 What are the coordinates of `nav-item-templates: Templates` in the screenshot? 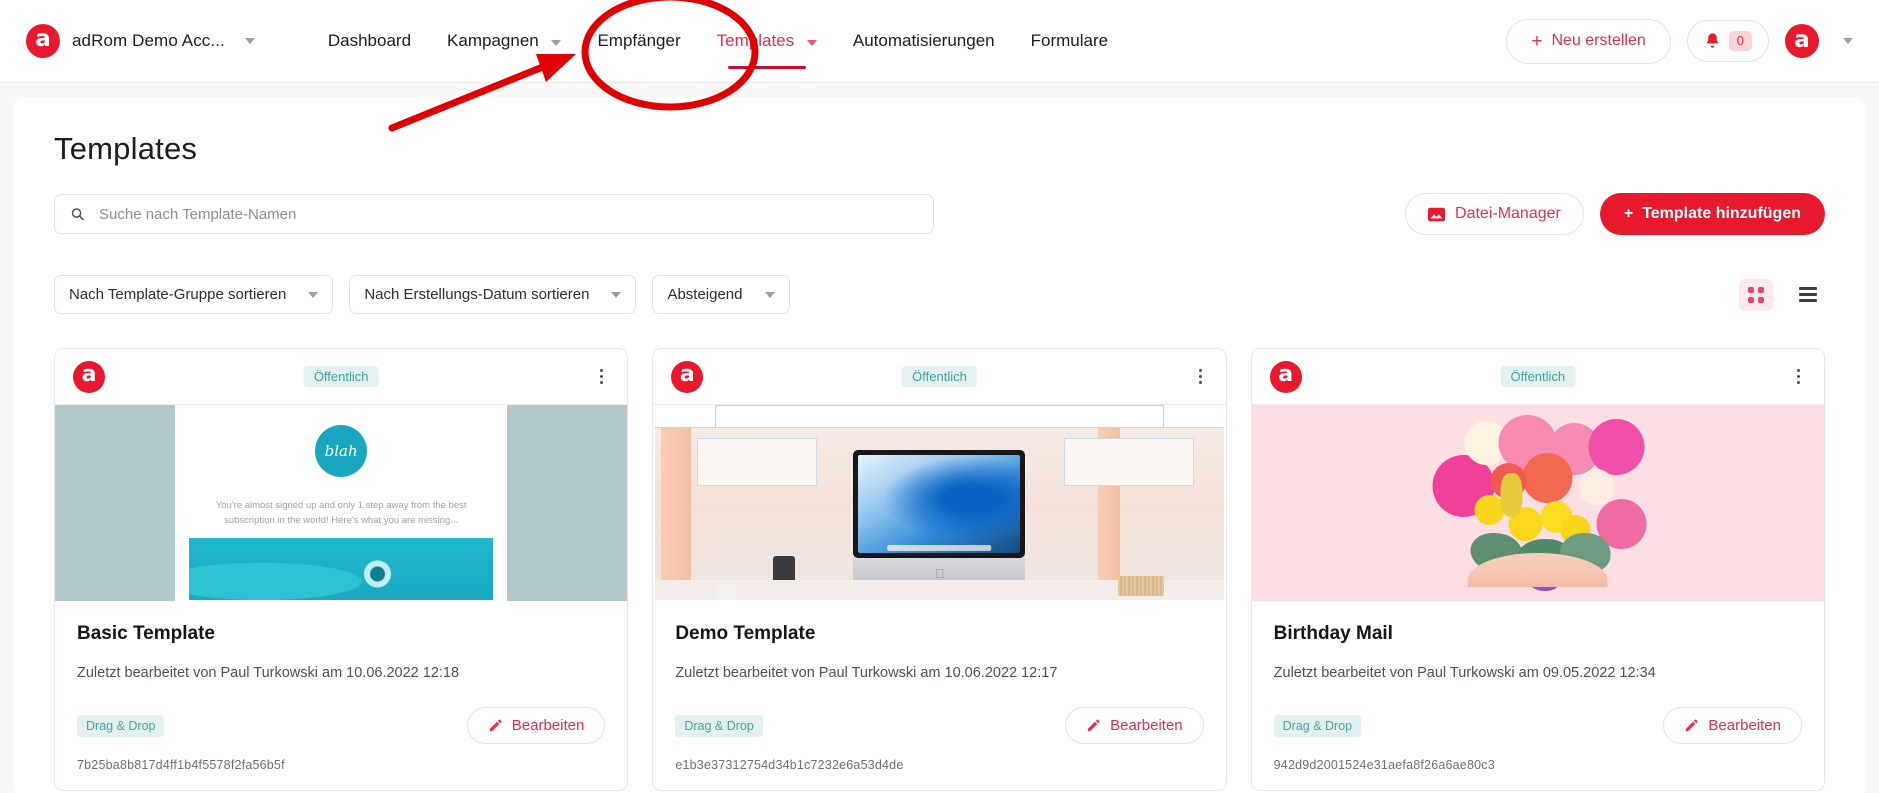 It's located at (767, 41).